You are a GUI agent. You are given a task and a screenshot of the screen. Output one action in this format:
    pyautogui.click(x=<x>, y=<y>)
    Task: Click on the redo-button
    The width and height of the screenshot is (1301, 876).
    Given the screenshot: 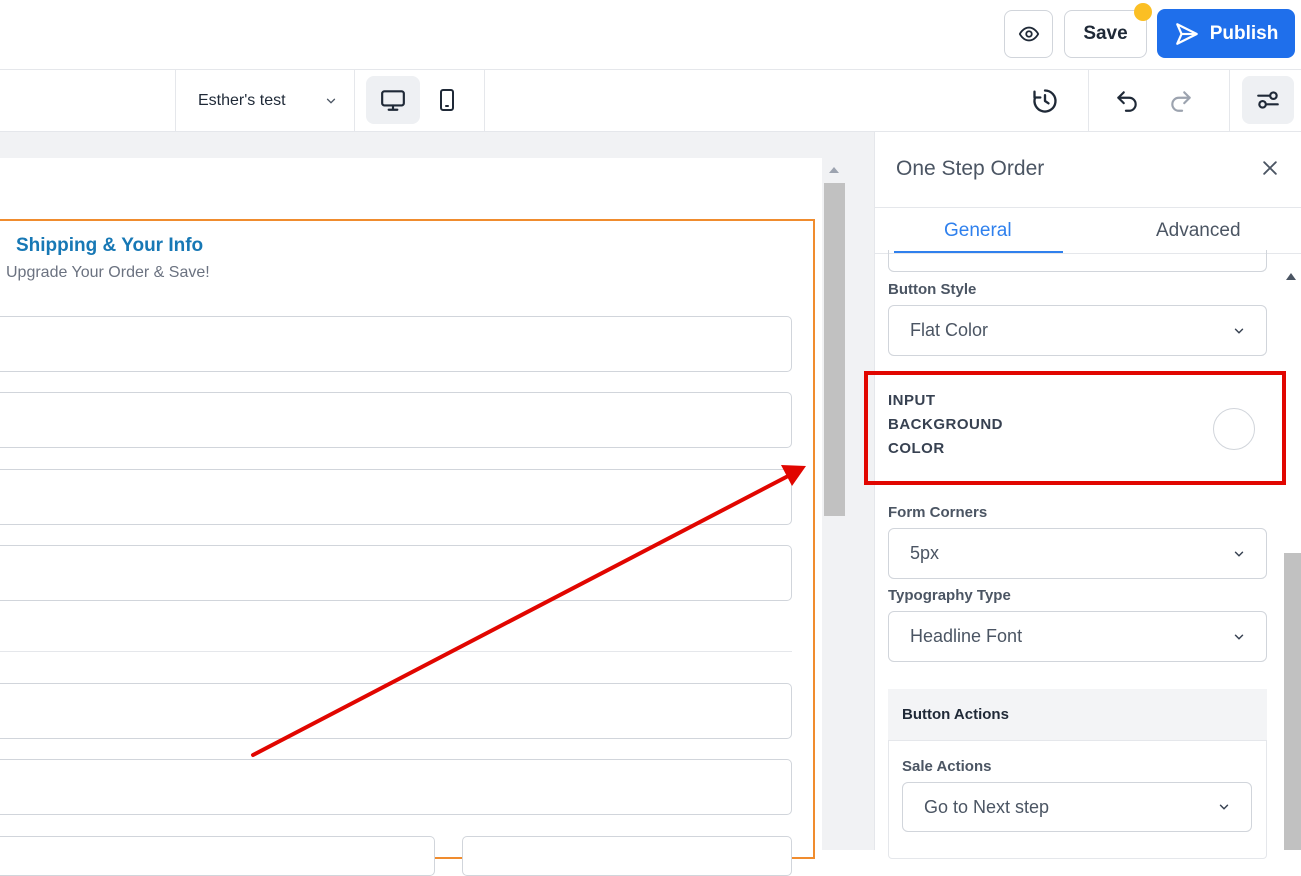 What is the action you would take?
    pyautogui.click(x=1181, y=101)
    